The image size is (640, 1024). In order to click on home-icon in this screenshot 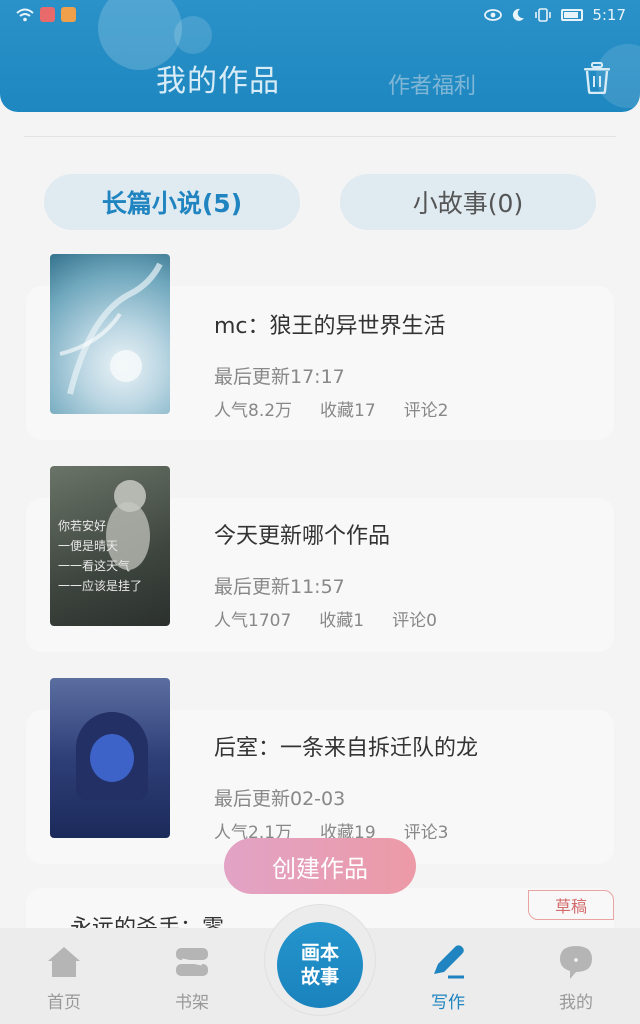, I will do `click(64, 962)`.